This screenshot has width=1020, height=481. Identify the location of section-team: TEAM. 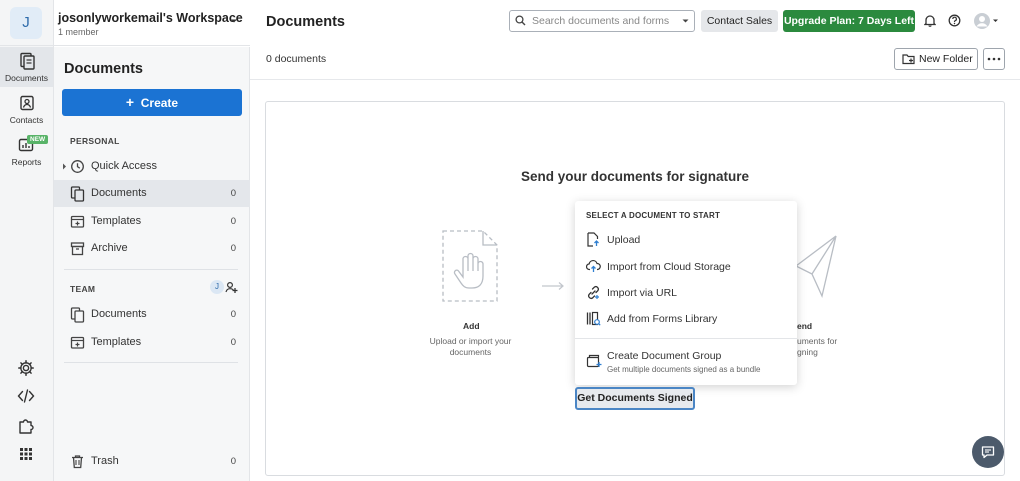
(83, 289).